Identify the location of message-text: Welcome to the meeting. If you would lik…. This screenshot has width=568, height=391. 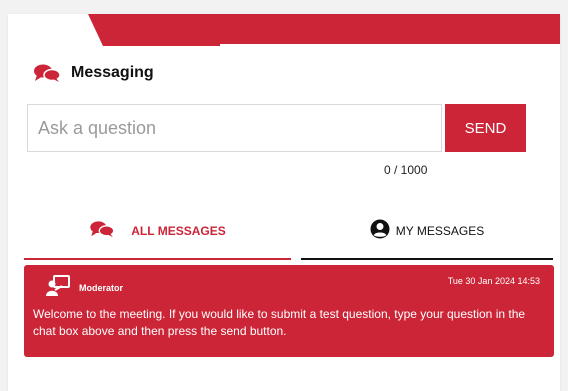
(279, 322).